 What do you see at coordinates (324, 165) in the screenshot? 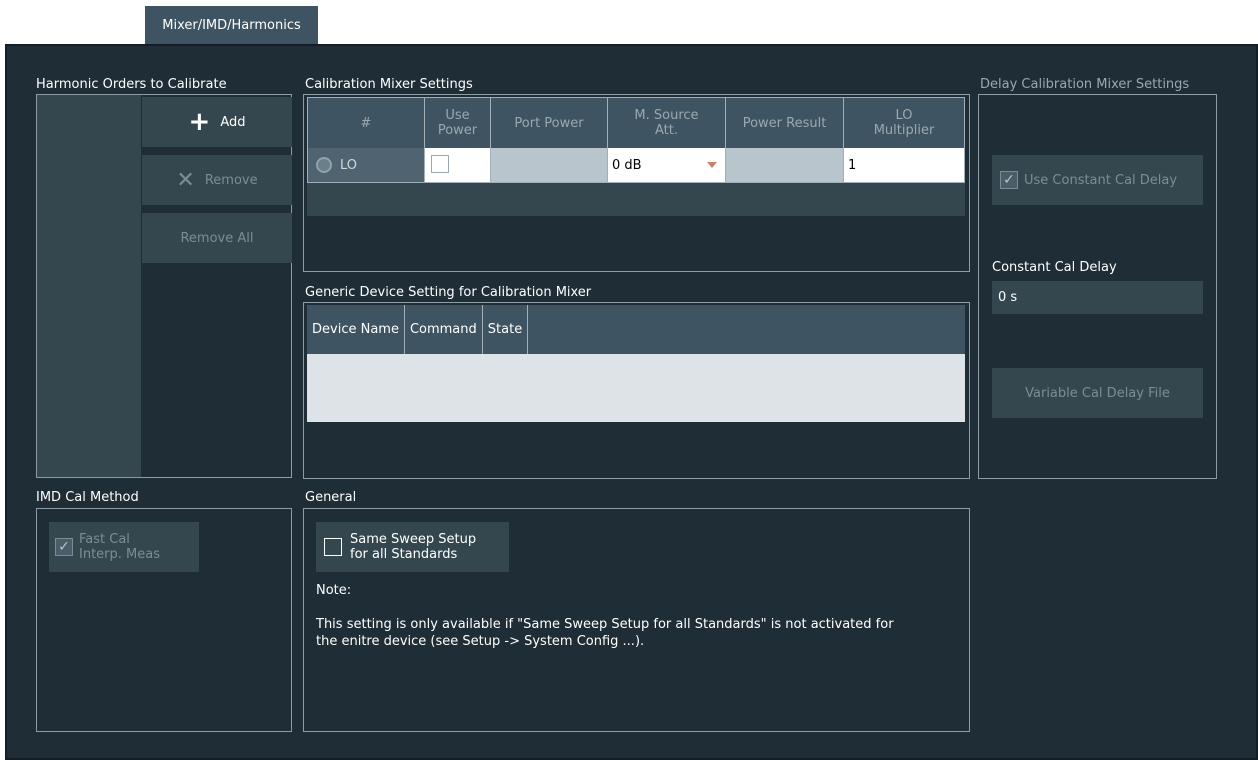
I see `radio-icon` at bounding box center [324, 165].